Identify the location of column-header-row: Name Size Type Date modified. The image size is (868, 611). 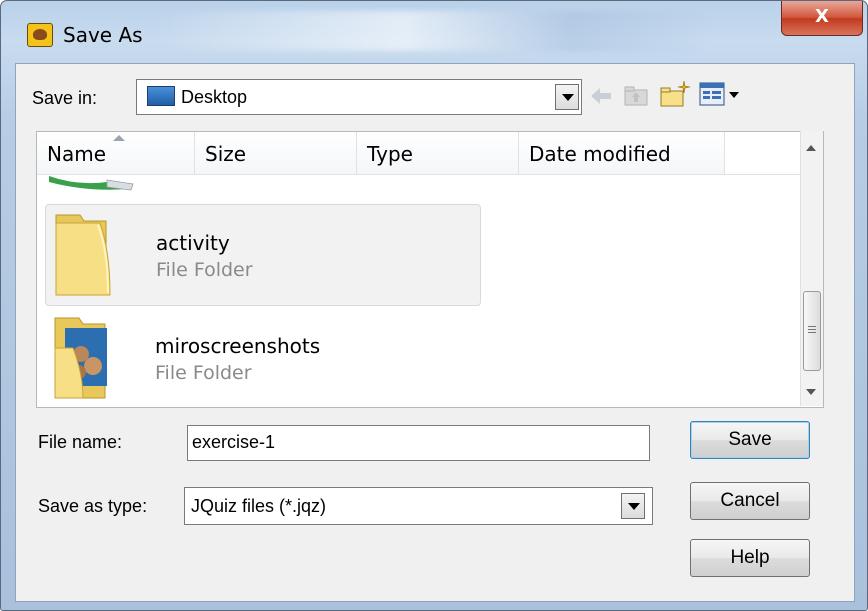
(430, 153).